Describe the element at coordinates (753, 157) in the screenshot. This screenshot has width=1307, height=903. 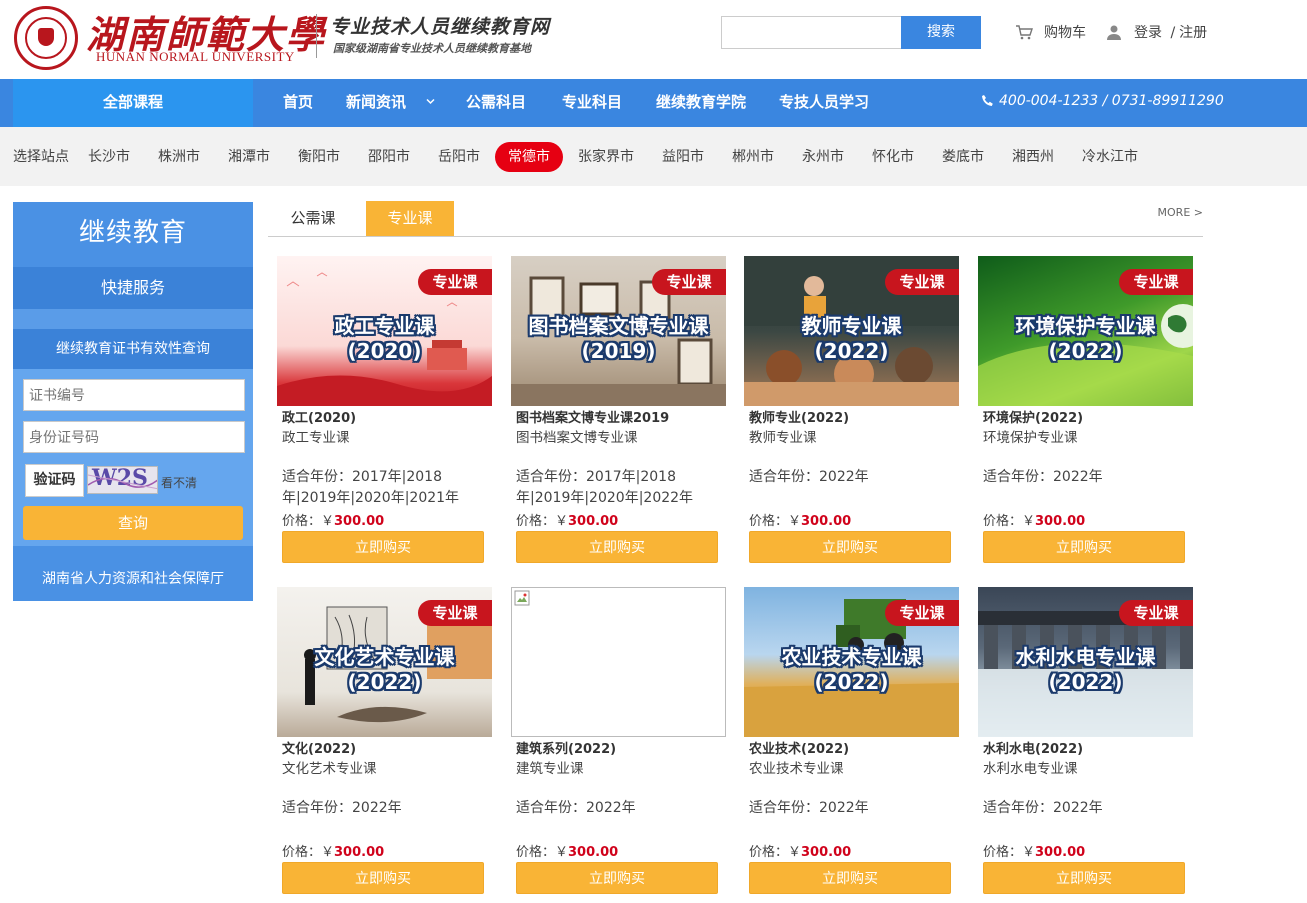
I see `city-item: 郴州市` at that location.